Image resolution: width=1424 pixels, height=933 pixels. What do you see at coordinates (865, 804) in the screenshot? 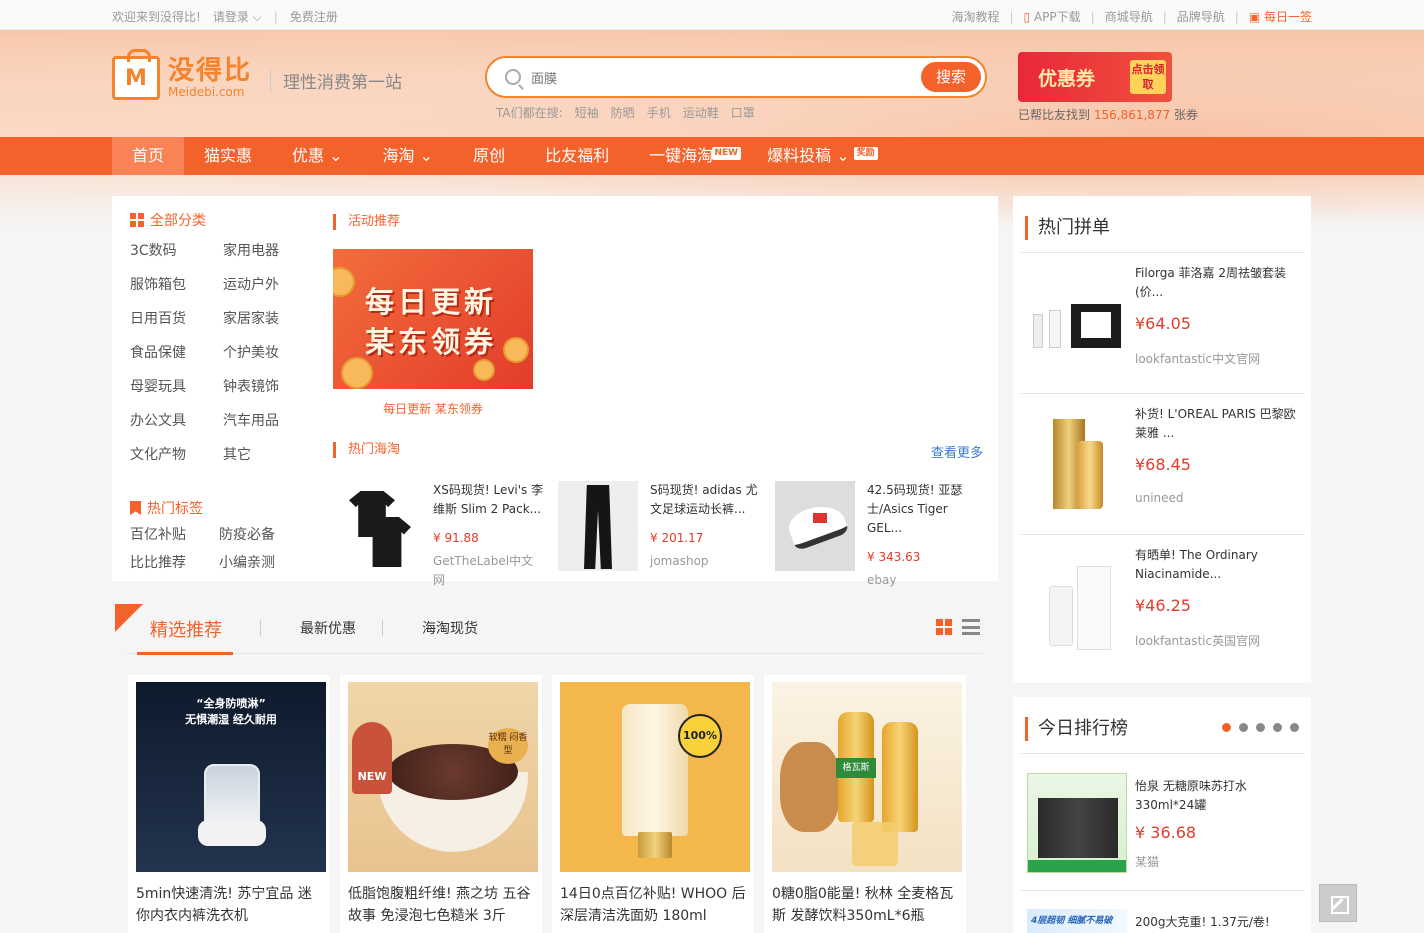
I see `product-card: 格瓦斯 0糖0脂0能量! 秋林 全麦格瓦斯 发酵饮料350mL*6瓶` at bounding box center [865, 804].